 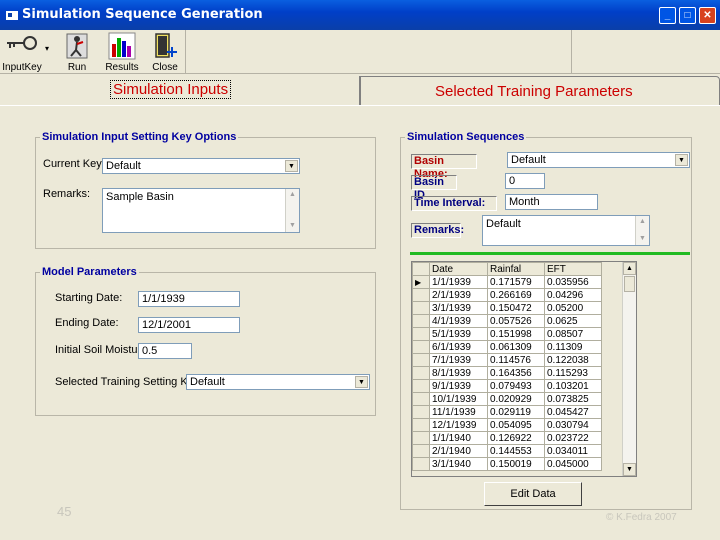 I want to click on table-cell: 1/1/1940, so click(x=458, y=438).